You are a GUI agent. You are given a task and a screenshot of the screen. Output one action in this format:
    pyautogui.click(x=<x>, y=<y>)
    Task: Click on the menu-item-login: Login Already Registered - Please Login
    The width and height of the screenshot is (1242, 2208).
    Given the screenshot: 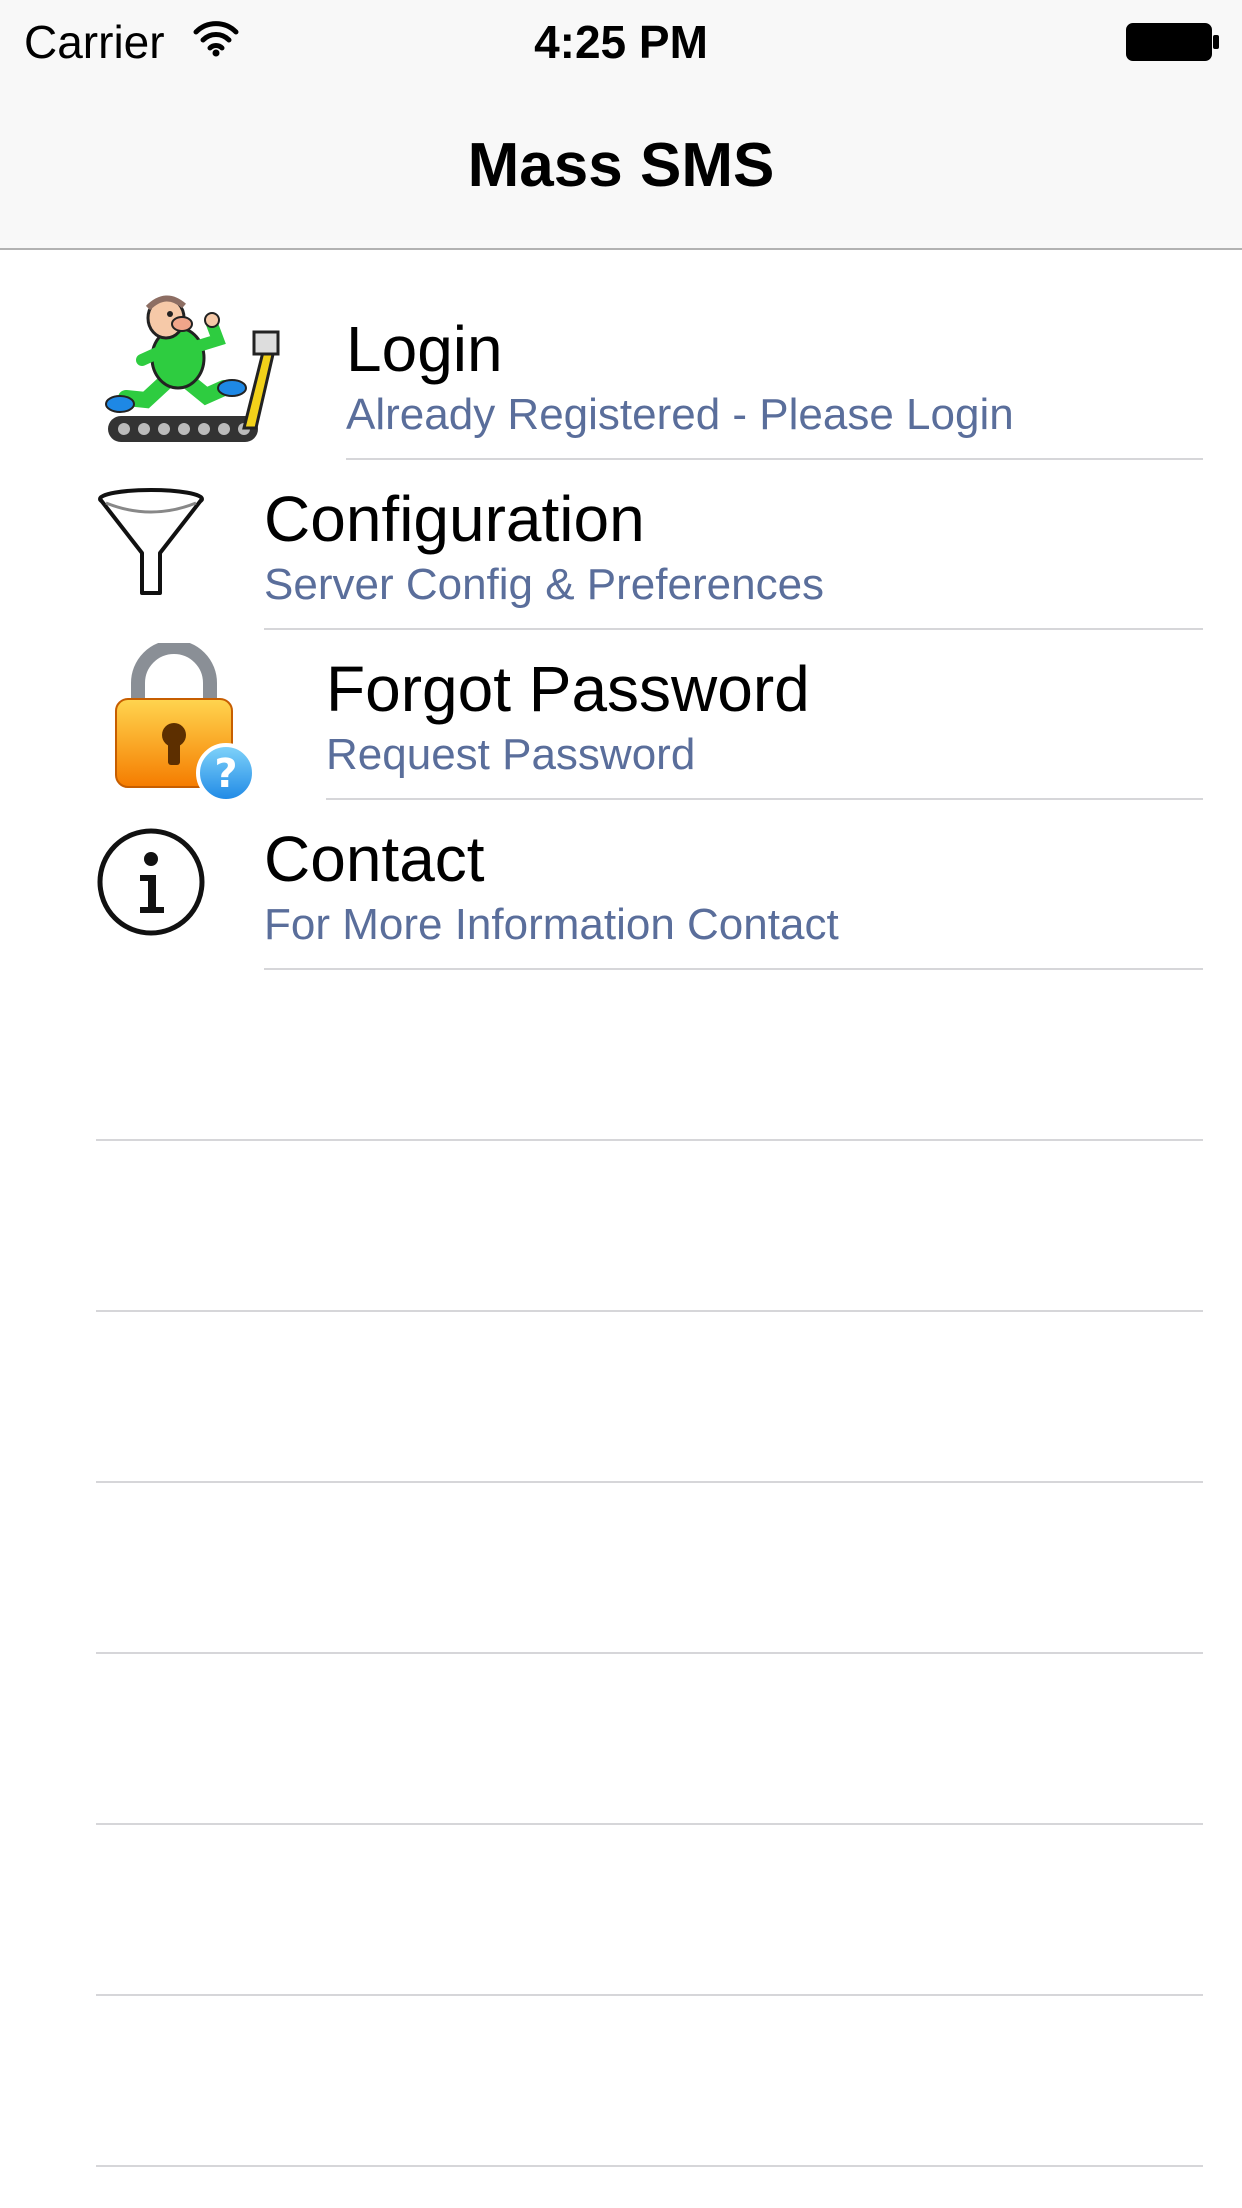 What is the action you would take?
    pyautogui.click(x=621, y=346)
    